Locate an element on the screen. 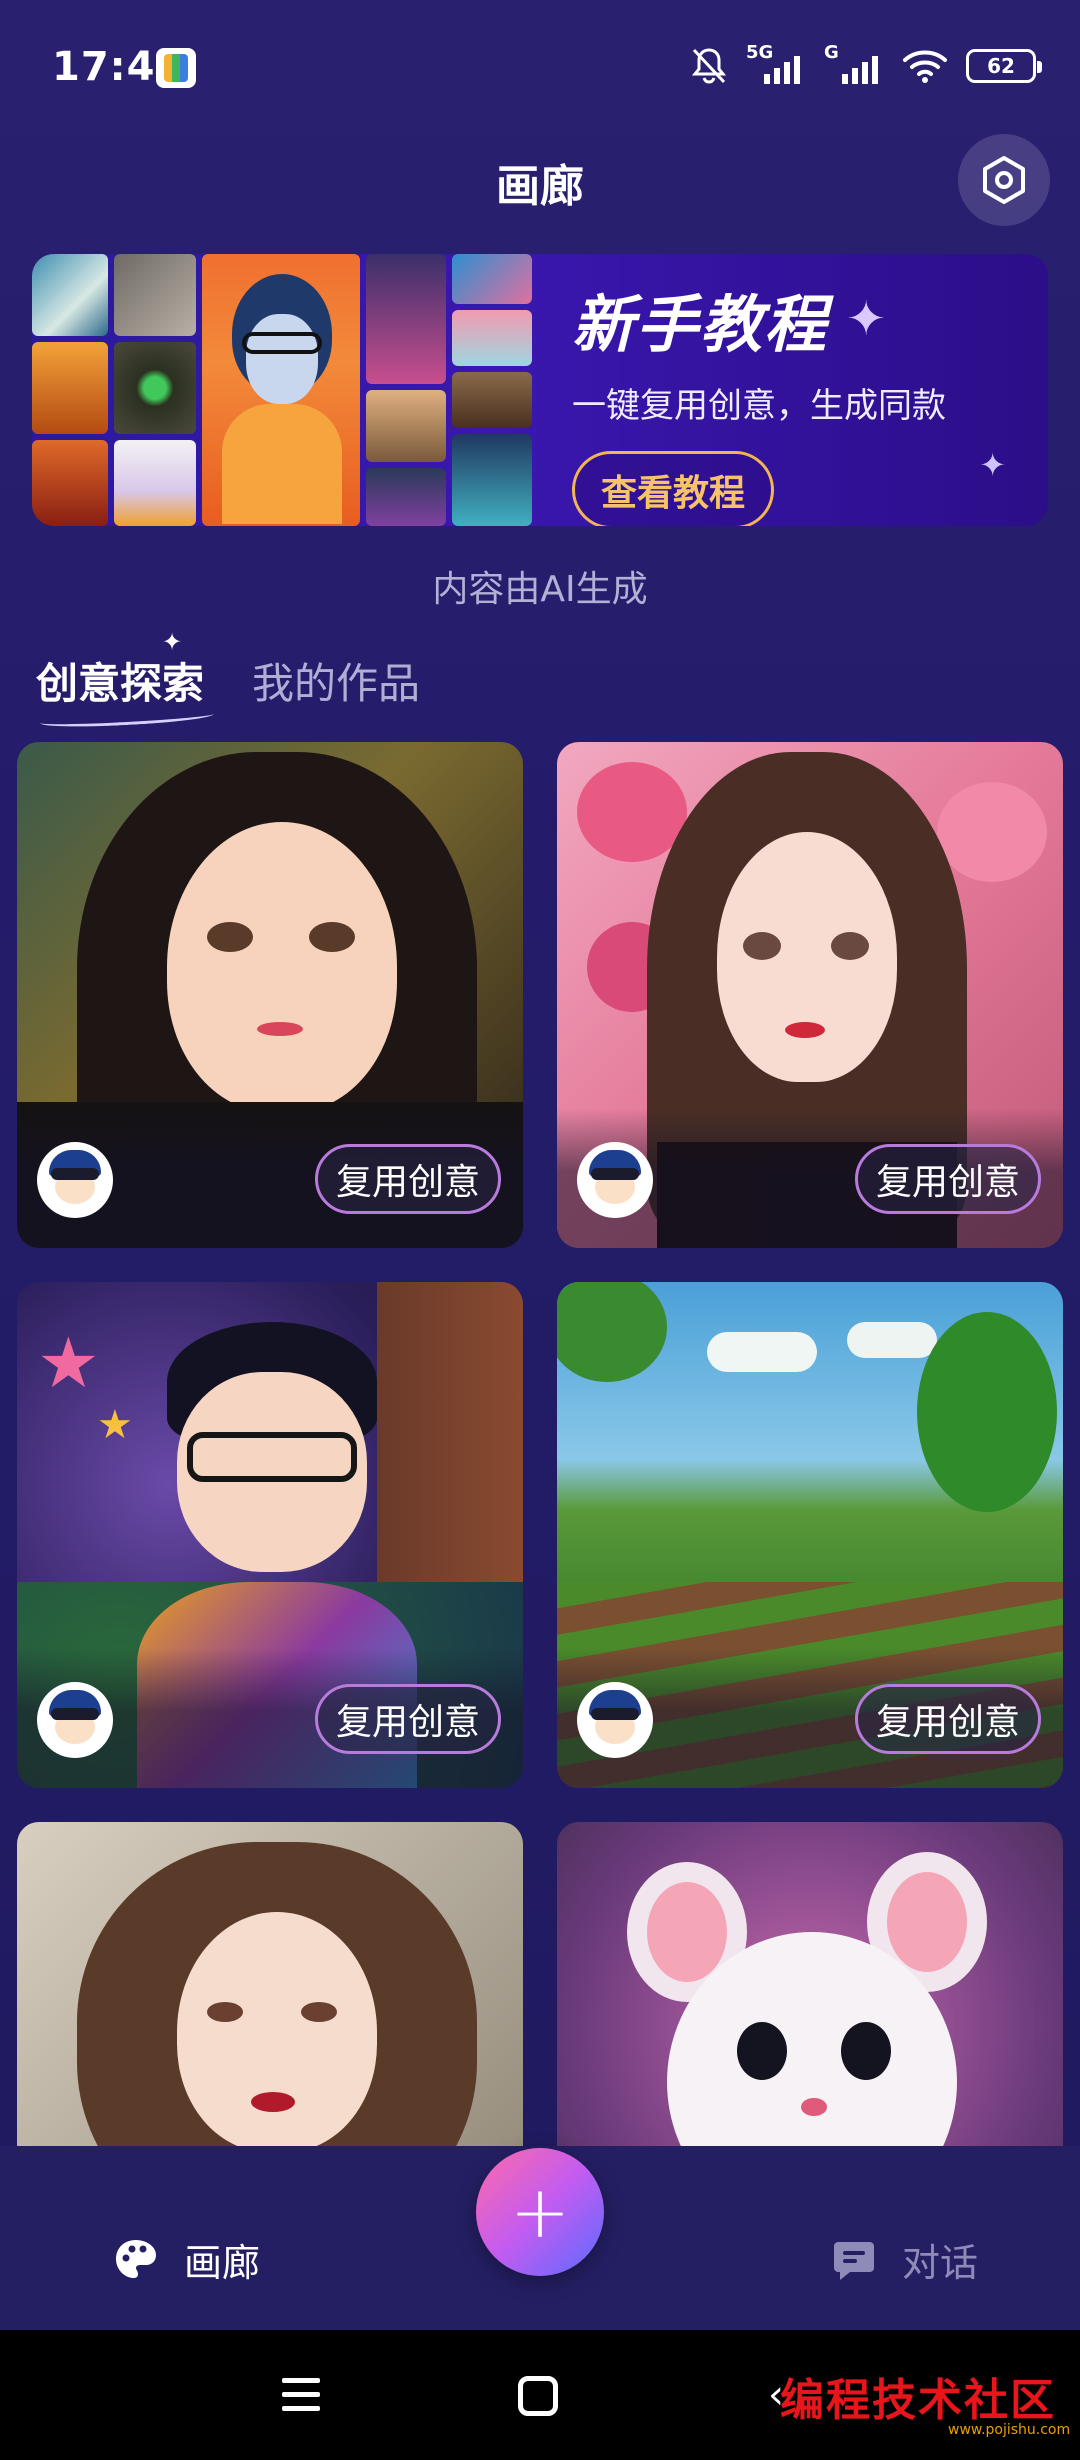 The height and width of the screenshot is (2460, 1080). menu-icon is located at coordinates (301, 2399).